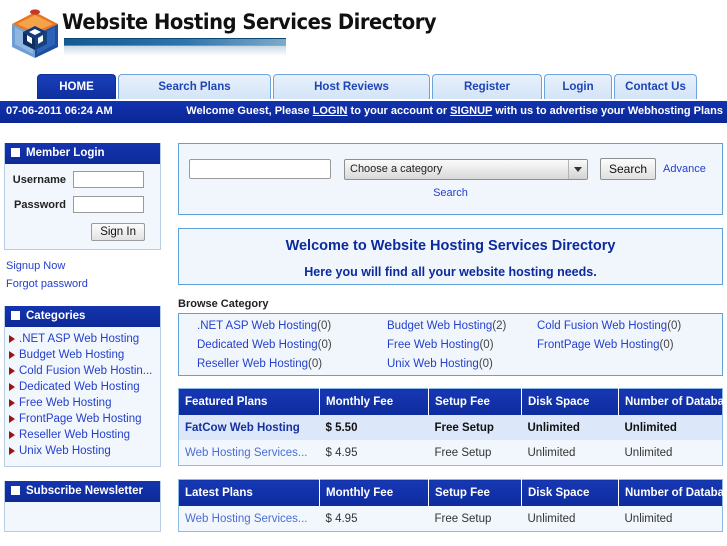 The image size is (727, 546). Describe the element at coordinates (83, 284) in the screenshot. I see `forgot-password-link: Forgot password` at that location.